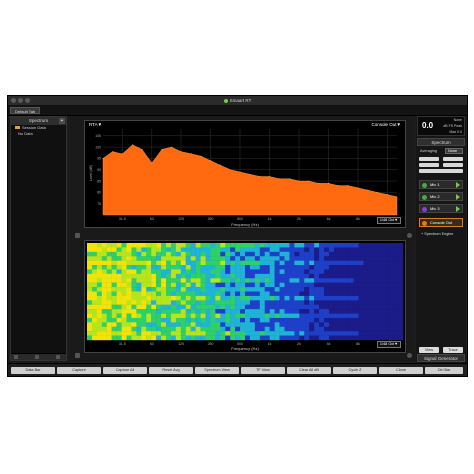 The width and height of the screenshot is (474, 474). I want to click on ctrl-bar-button: Ctrl Bar, so click(444, 370).